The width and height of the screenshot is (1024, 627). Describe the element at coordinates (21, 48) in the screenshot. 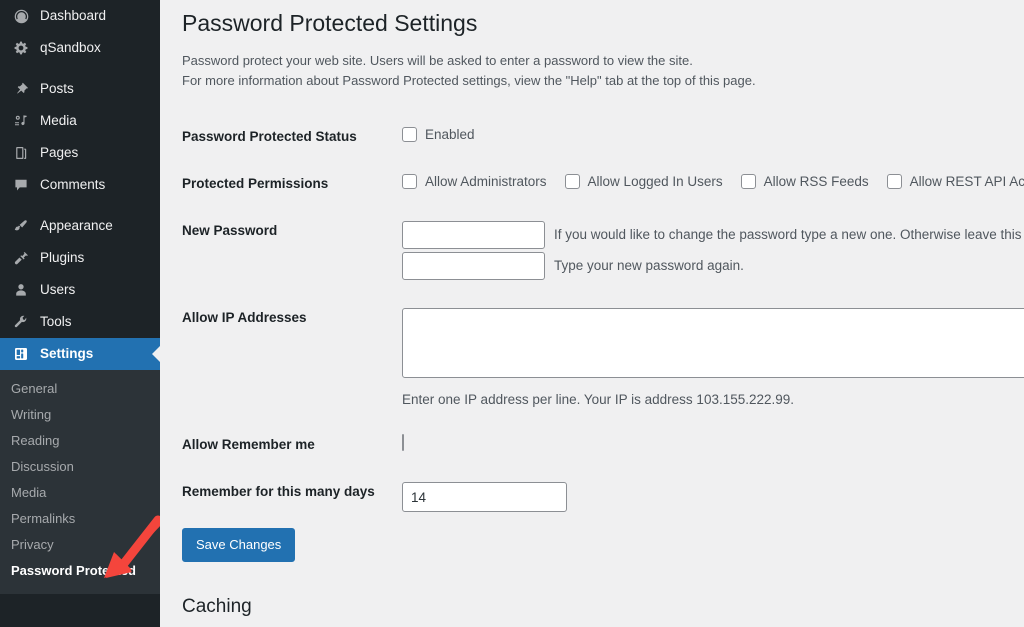

I see `gear-icon` at that location.